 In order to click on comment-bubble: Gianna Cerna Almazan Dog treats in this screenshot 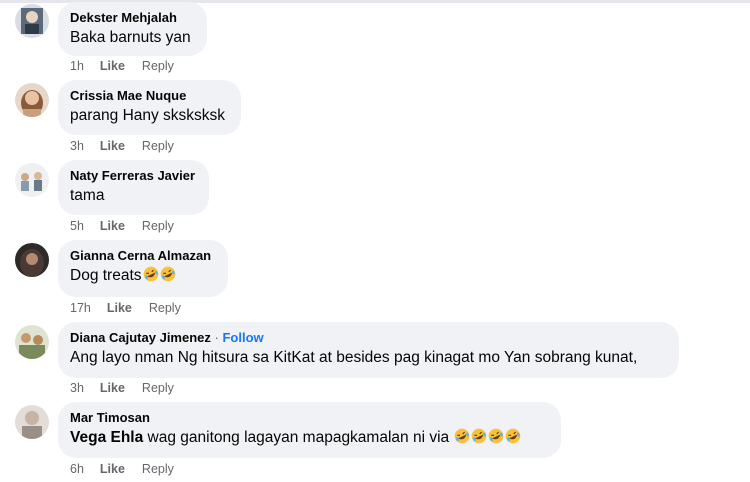, I will do `click(143, 268)`.